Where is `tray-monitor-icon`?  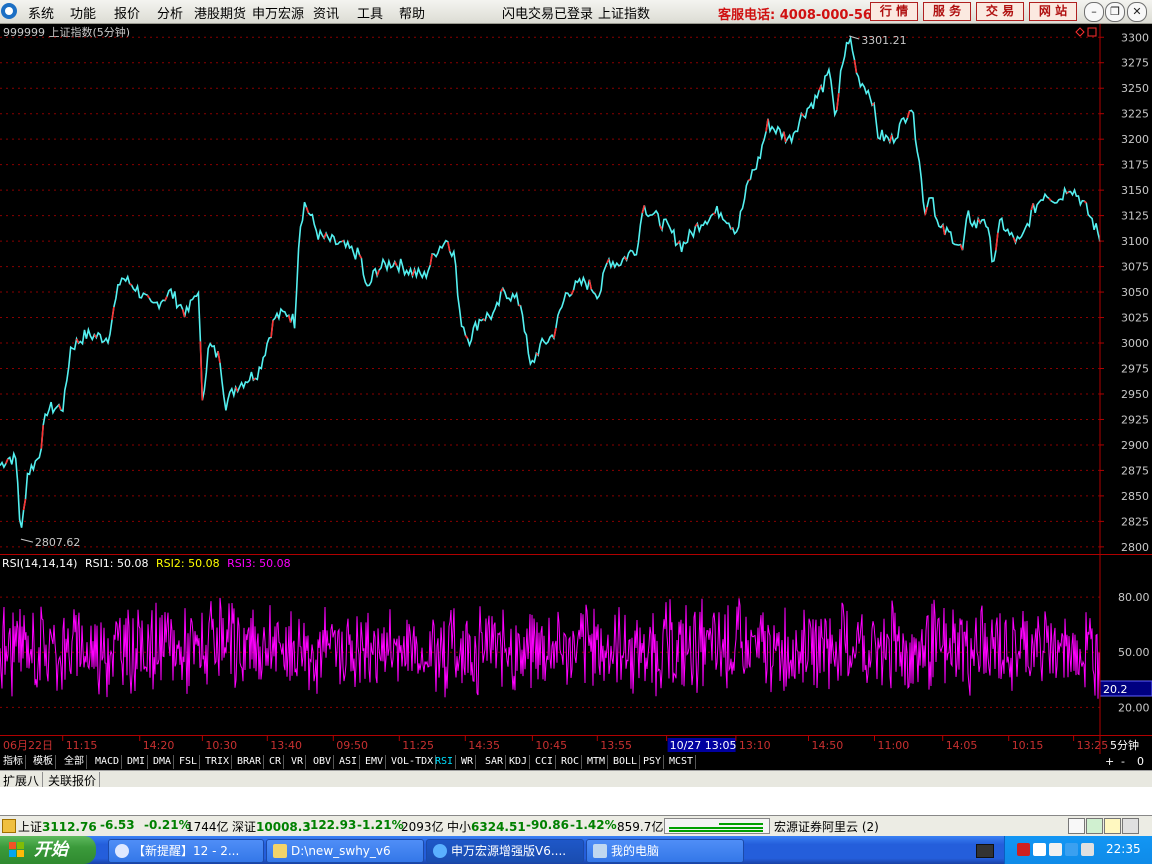
tray-monitor-icon is located at coordinates (1087, 849).